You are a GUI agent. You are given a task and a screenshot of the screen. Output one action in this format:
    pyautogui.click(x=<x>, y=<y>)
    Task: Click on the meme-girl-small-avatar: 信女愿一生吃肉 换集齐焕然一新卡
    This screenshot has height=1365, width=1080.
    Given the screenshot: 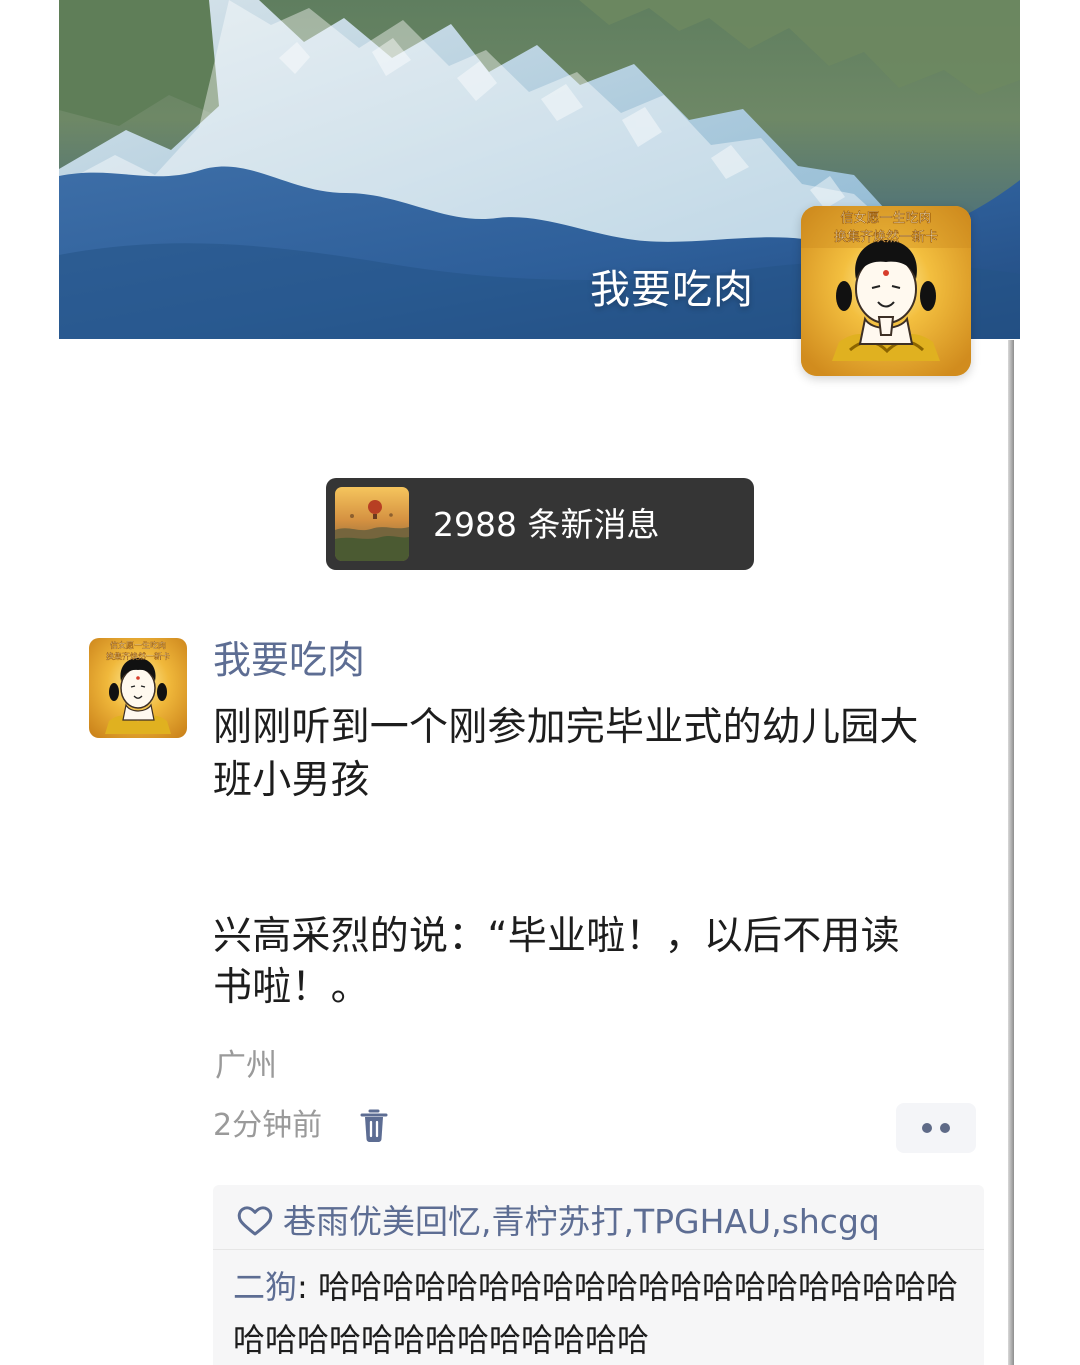 What is the action you would take?
    pyautogui.click(x=138, y=688)
    